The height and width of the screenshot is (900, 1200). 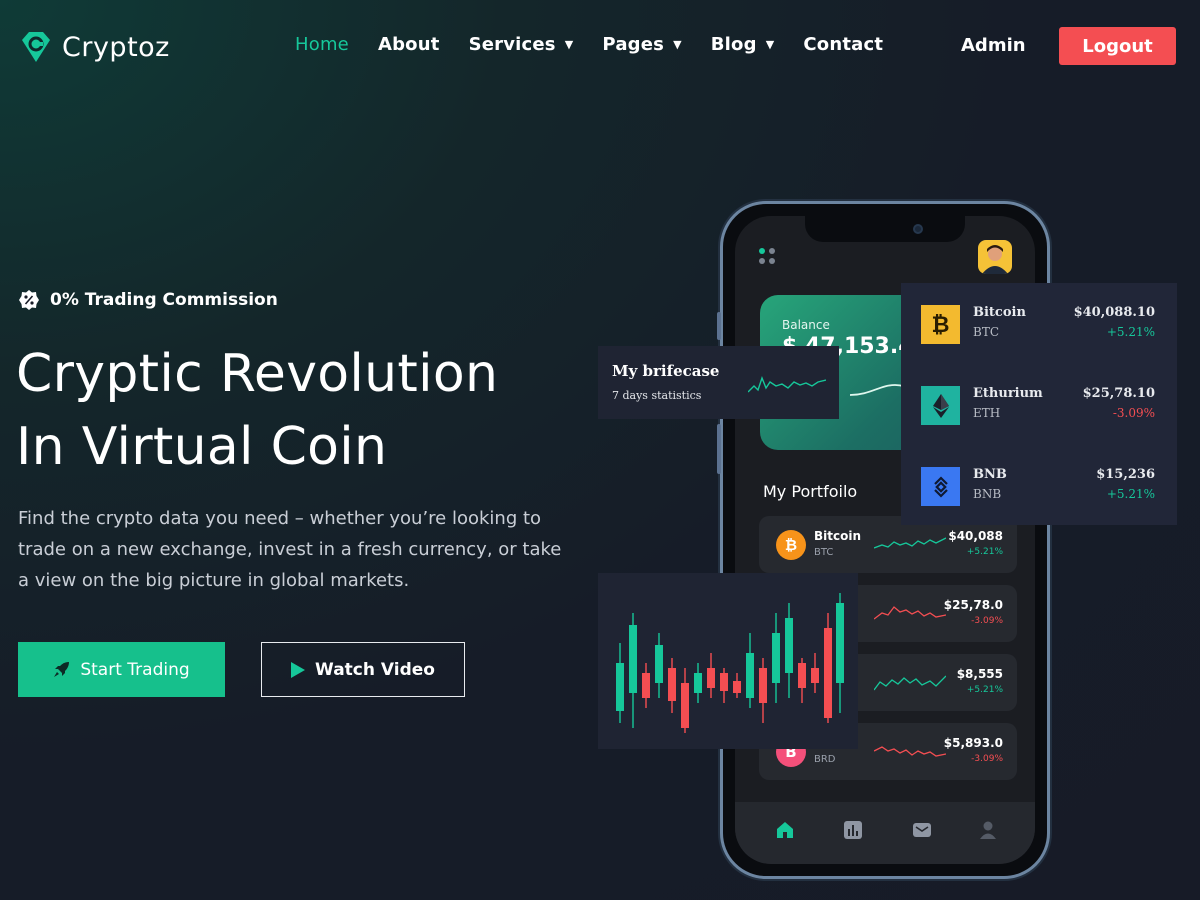 What do you see at coordinates (787, 384) in the screenshot?
I see `briefcase-sparkline-icon` at bounding box center [787, 384].